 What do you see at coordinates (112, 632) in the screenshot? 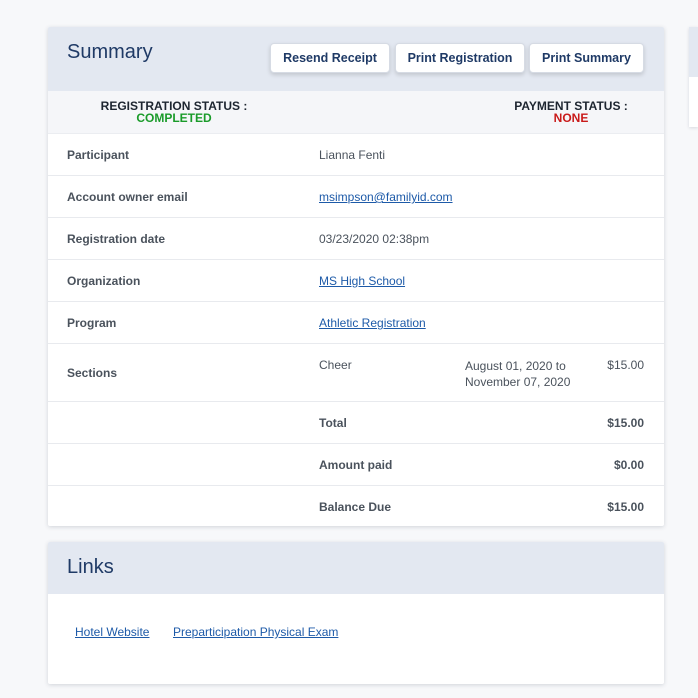
I see `hotel-website-link: Hotel Website` at bounding box center [112, 632].